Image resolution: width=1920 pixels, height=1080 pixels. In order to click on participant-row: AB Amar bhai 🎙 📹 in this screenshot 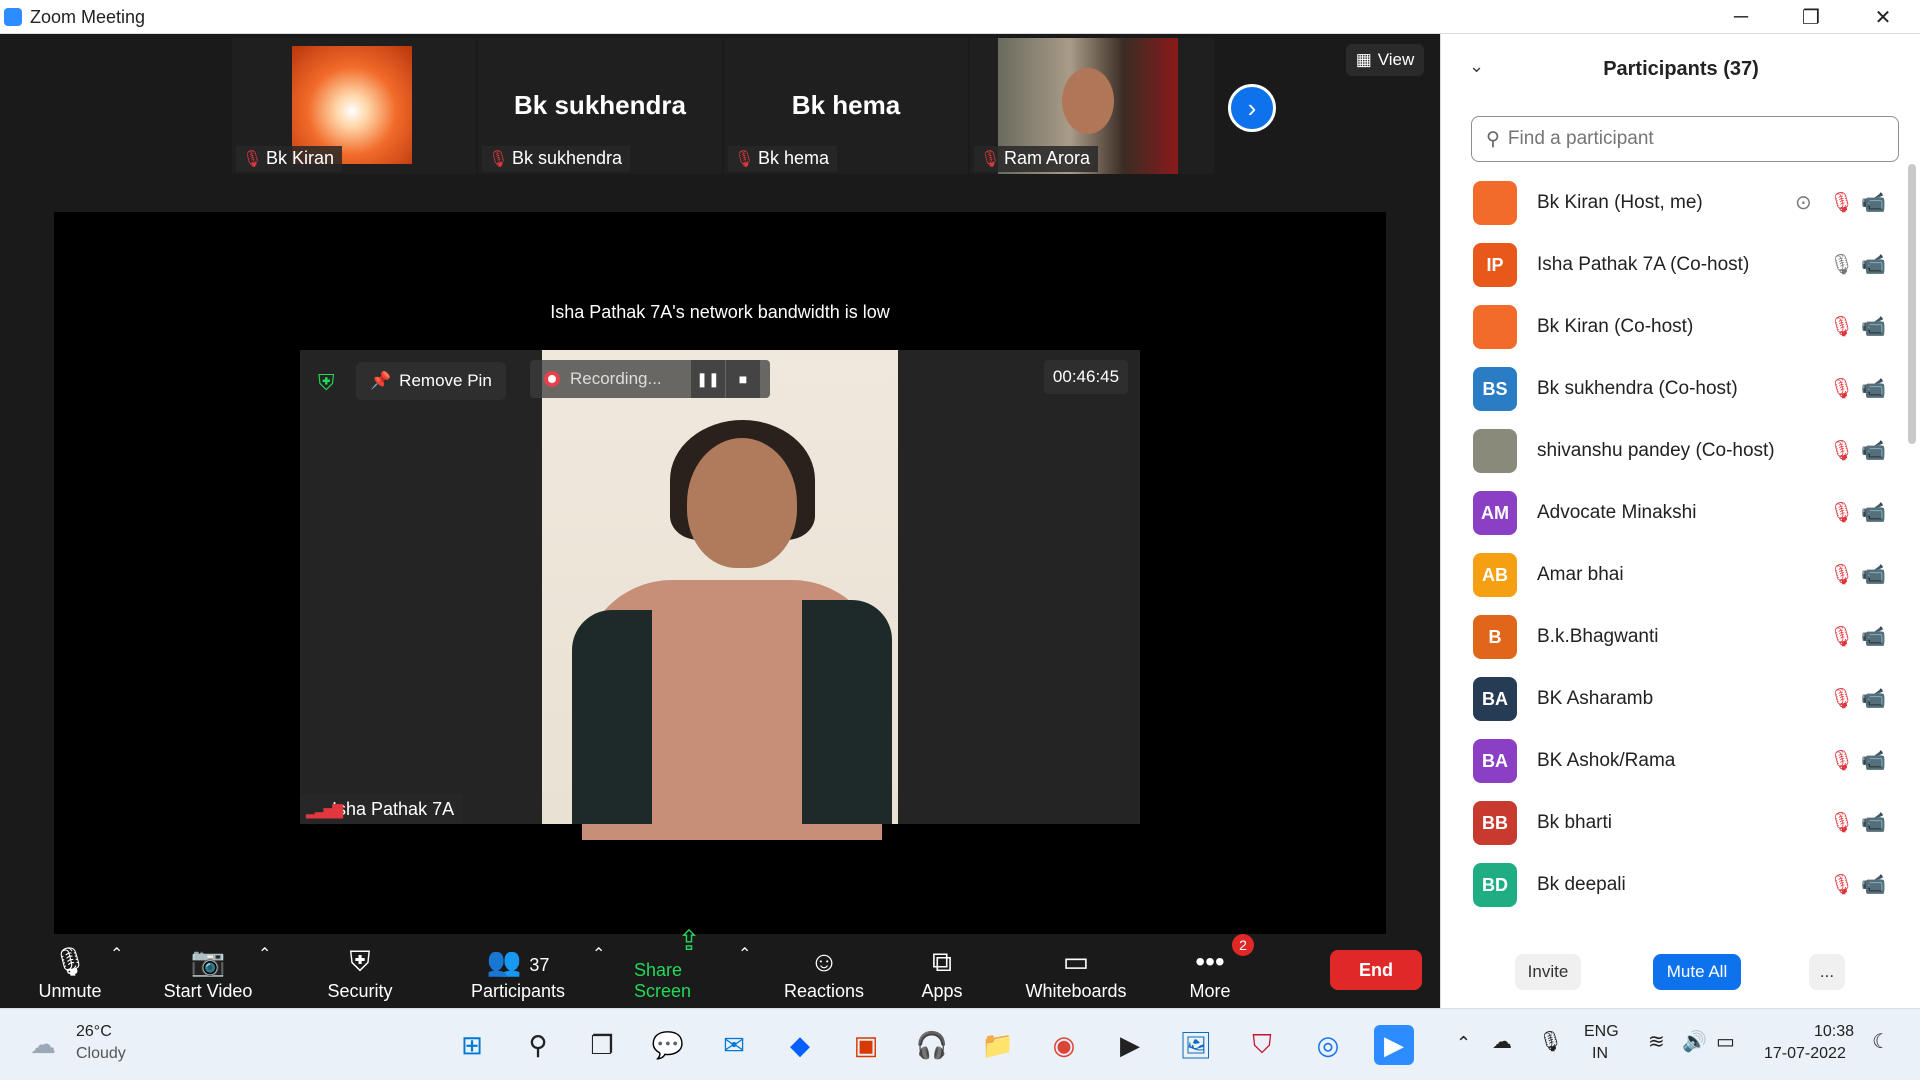, I will do `click(1671, 575)`.